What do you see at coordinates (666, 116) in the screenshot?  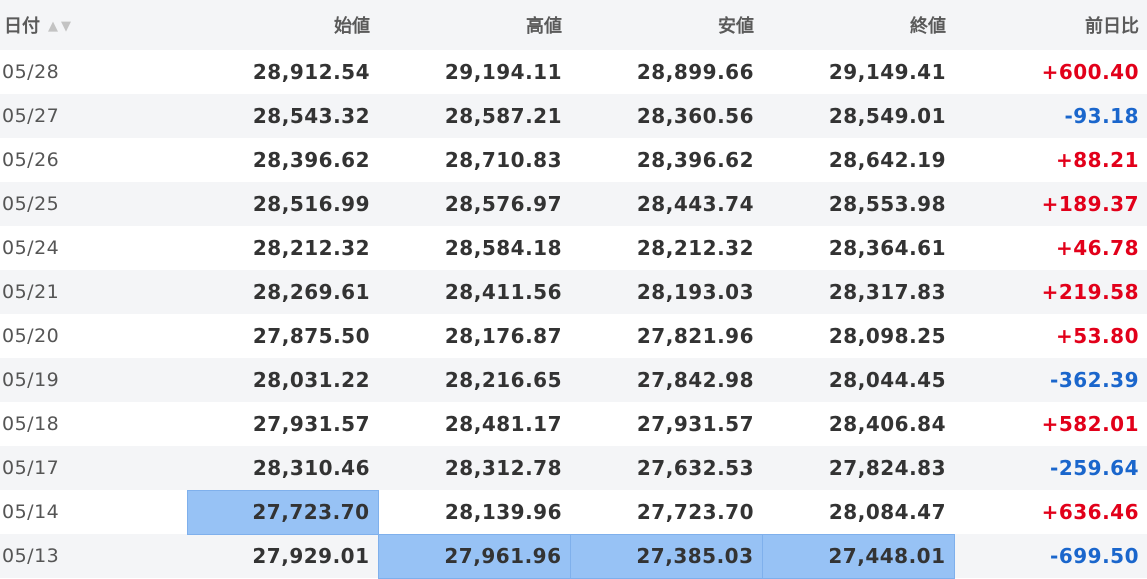 I see `cell-low: 28,360.56` at bounding box center [666, 116].